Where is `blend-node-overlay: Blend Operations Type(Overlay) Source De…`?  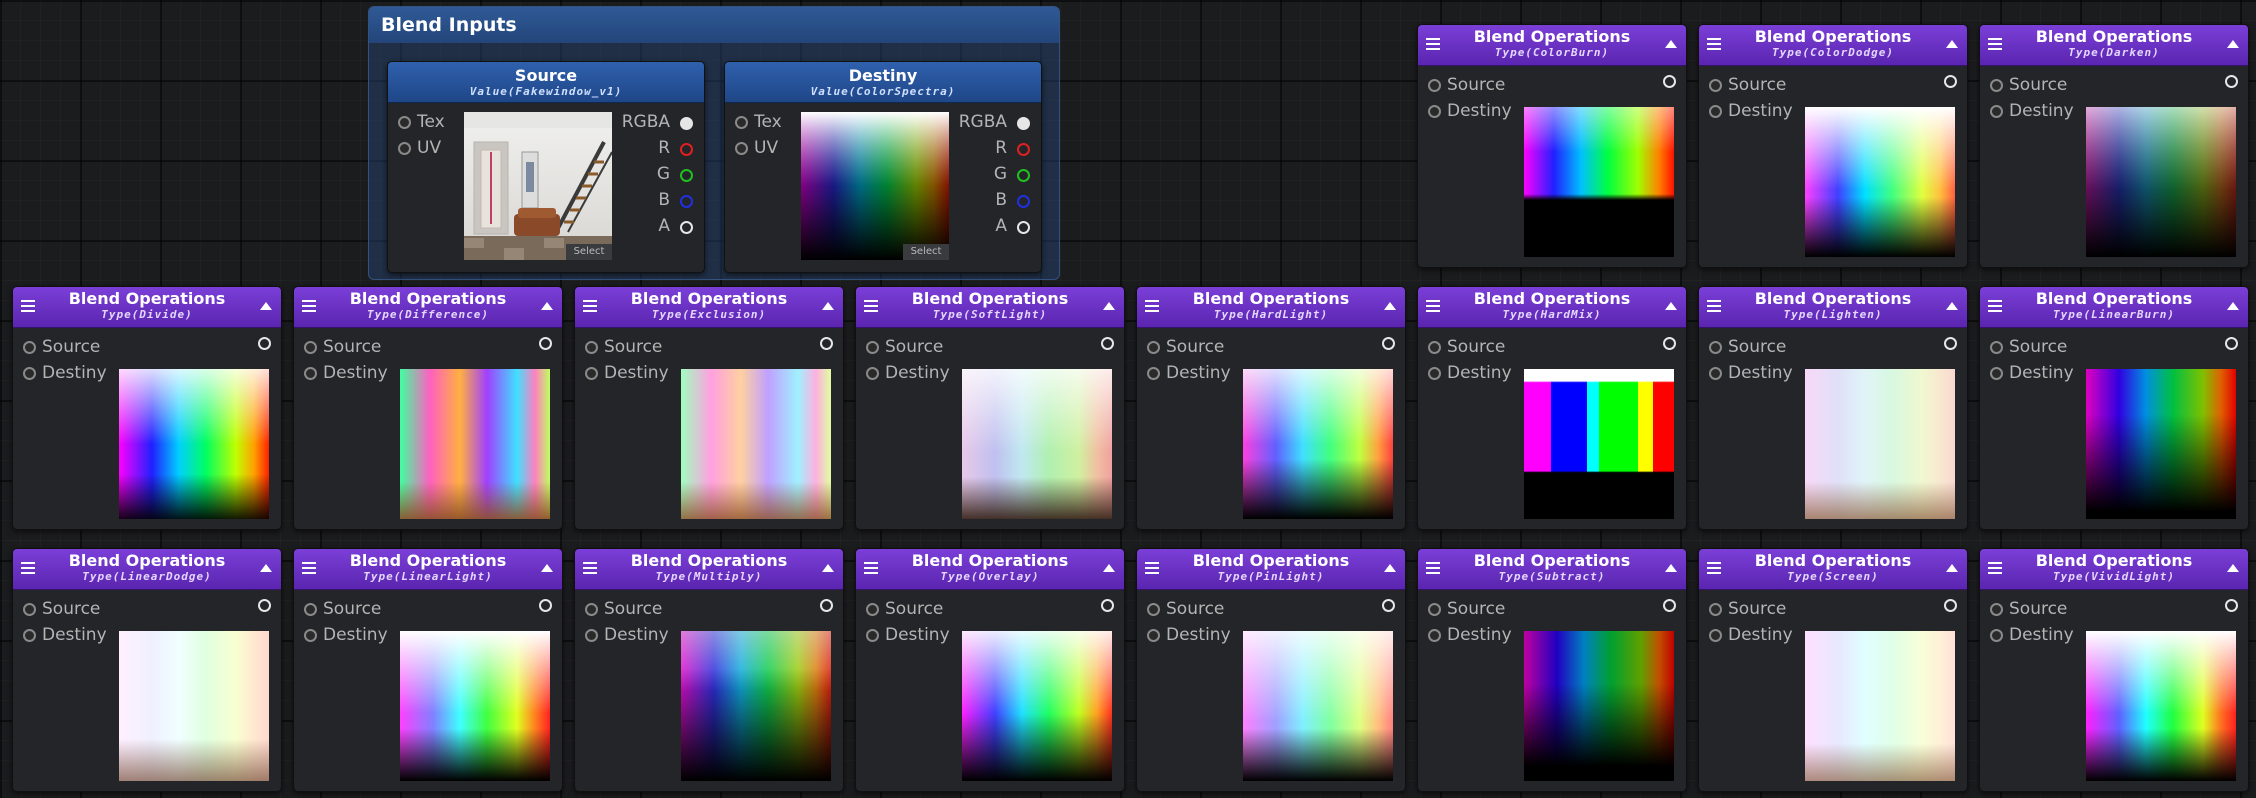
blend-node-overlay: Blend Operations Type(Overlay) Source De… is located at coordinates (990, 670).